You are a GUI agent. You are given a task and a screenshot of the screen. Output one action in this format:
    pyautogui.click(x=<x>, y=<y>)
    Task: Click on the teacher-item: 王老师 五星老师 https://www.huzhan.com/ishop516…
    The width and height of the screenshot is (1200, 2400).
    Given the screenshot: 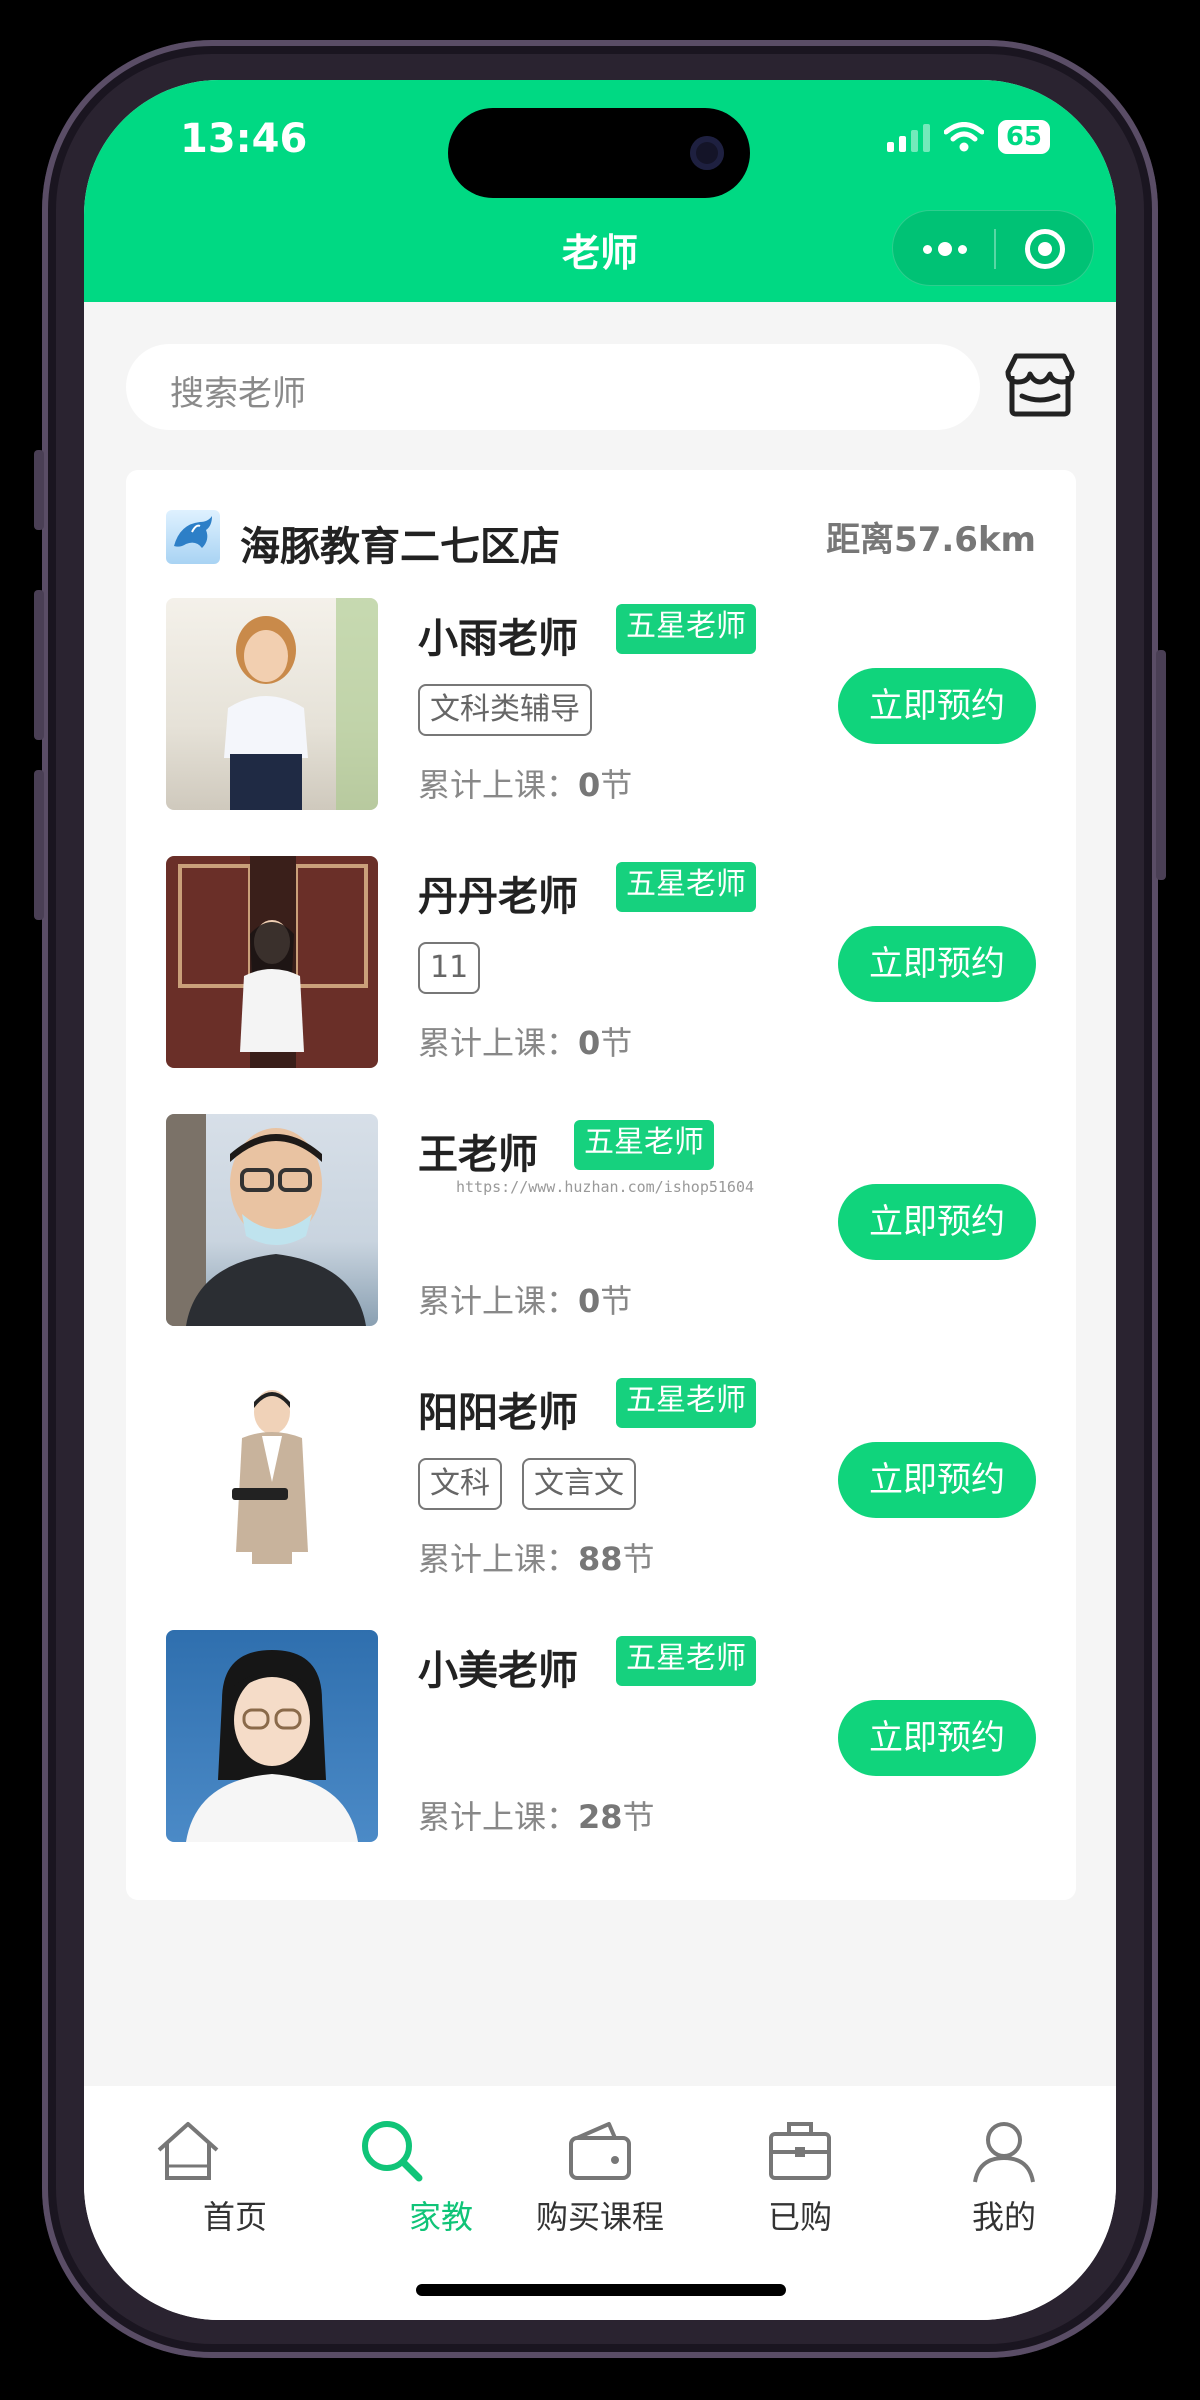 What is the action you would take?
    pyautogui.click(x=601, y=1220)
    